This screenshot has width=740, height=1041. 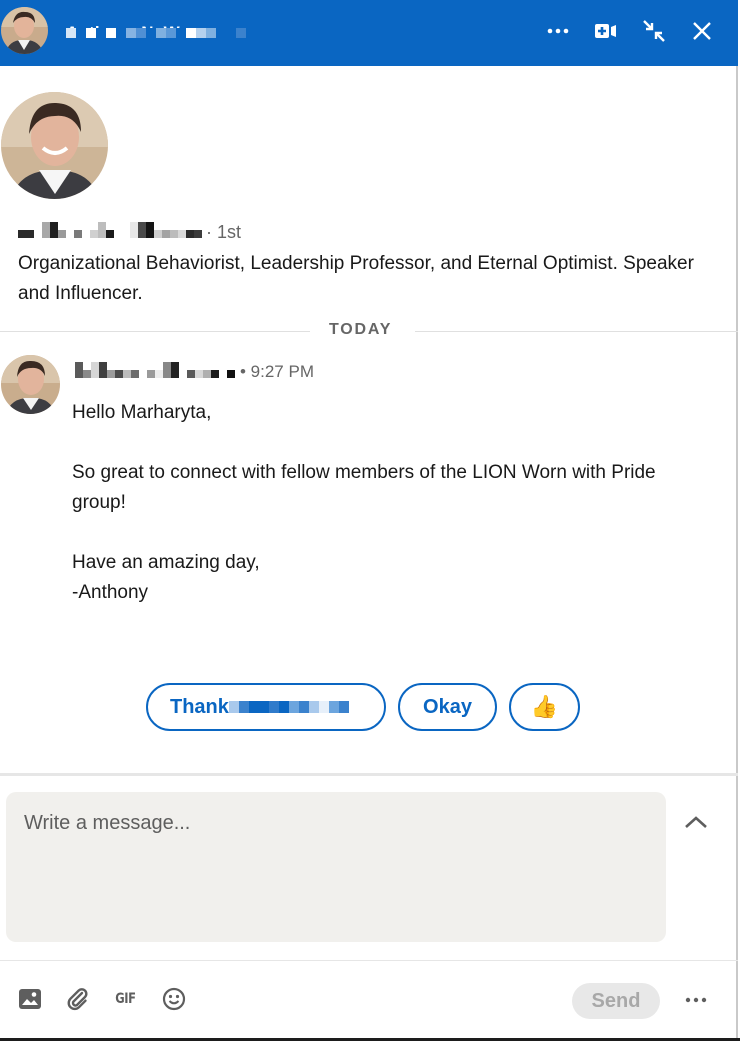 I want to click on message-meta: • 9:27 PM, so click(x=194, y=372).